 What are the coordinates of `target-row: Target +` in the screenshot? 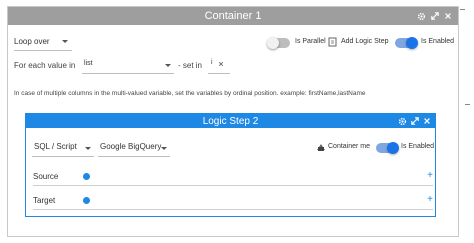 It's located at (233, 202).